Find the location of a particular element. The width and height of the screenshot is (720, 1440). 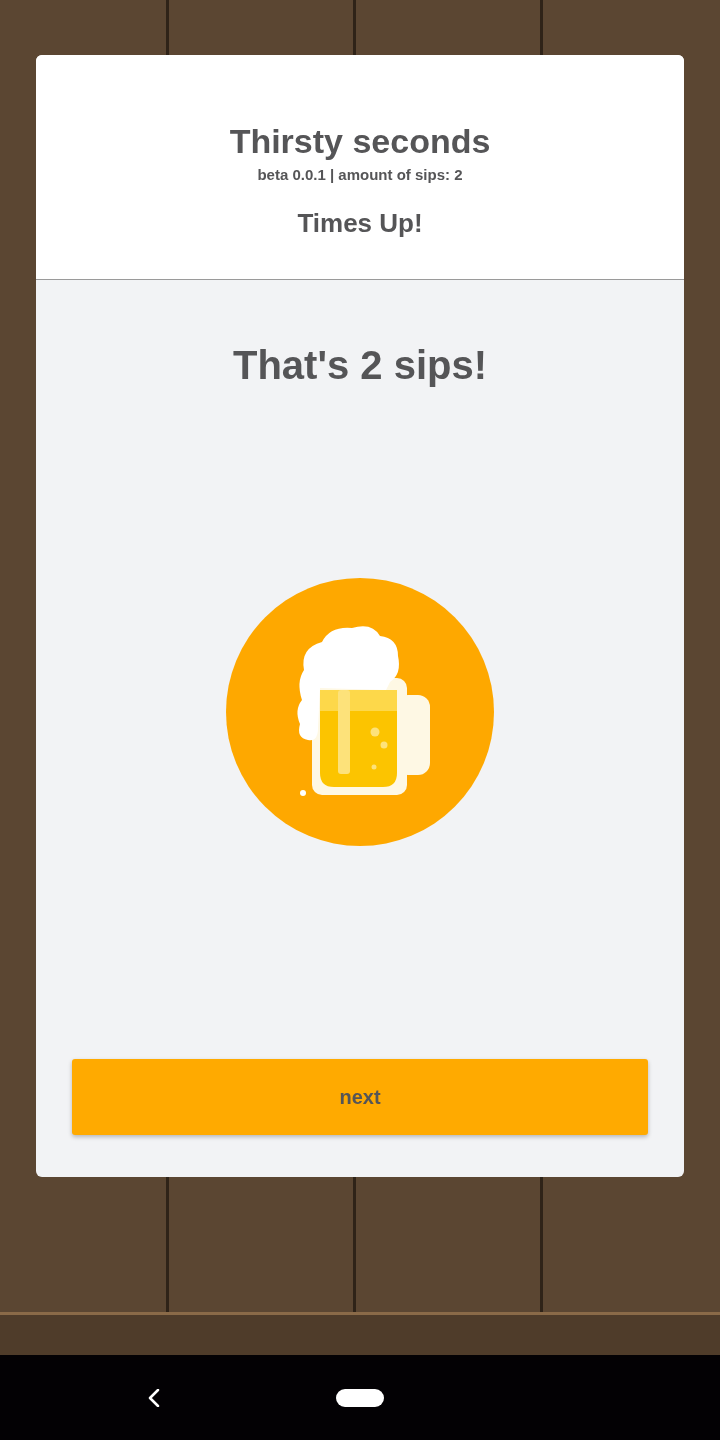

beer-mug-icon is located at coordinates (360, 712).